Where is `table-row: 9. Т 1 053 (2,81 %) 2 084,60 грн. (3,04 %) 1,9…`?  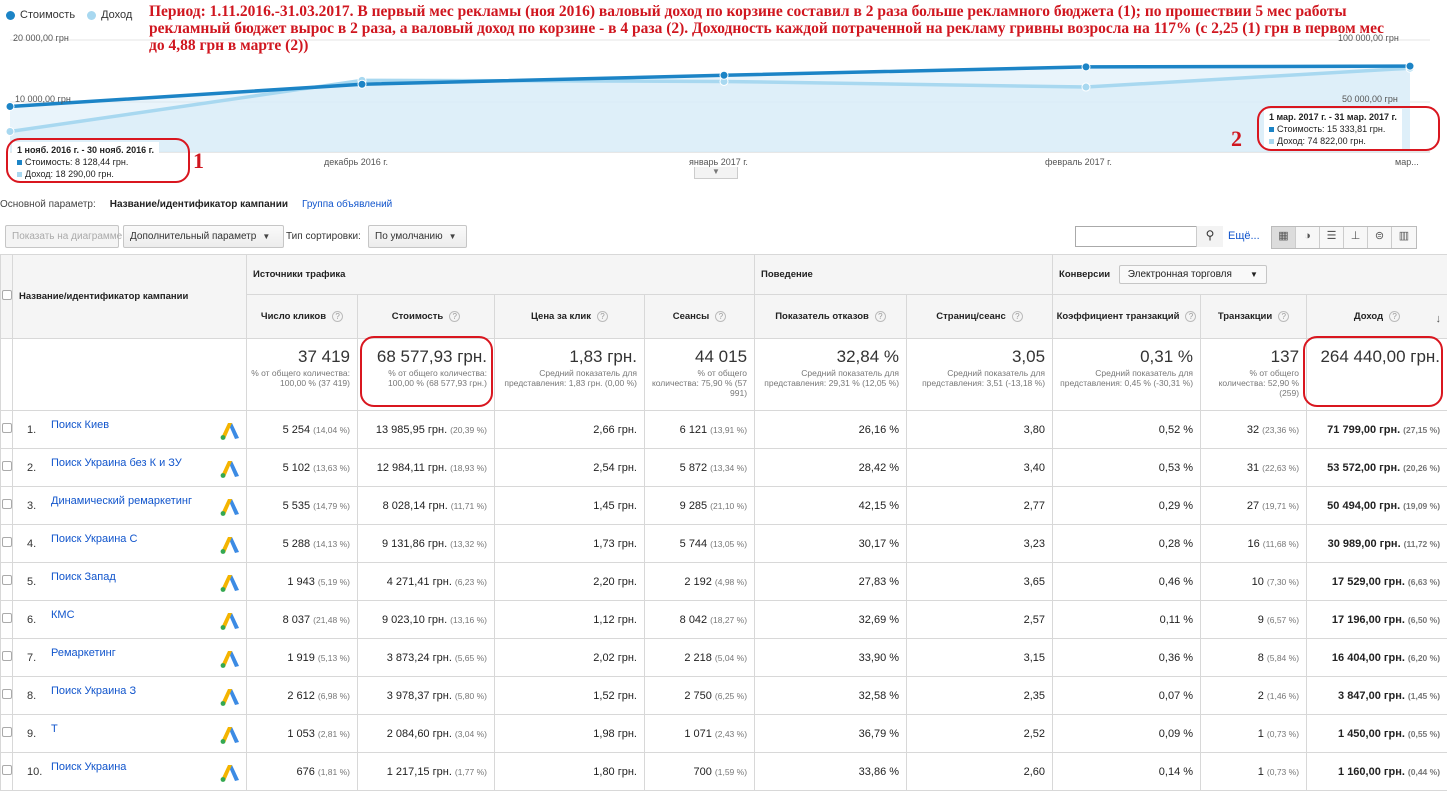
table-row: 9. Т 1 053 (2,81 %) 2 084,60 грн. (3,04 %) 1,9… is located at coordinates (723, 733).